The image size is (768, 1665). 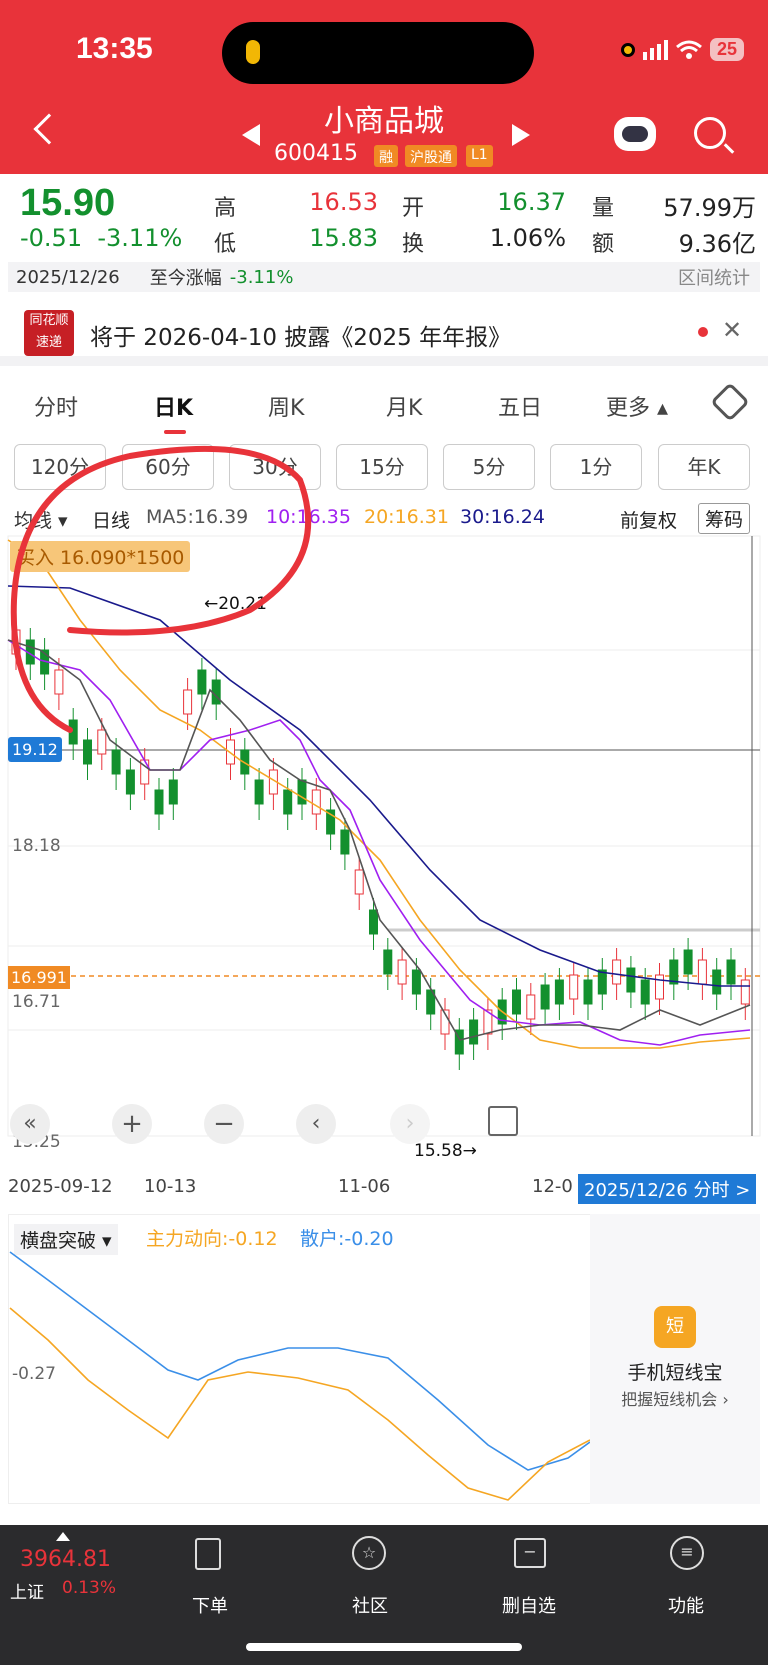 What do you see at coordinates (710, 133) in the screenshot?
I see `search-icon` at bounding box center [710, 133].